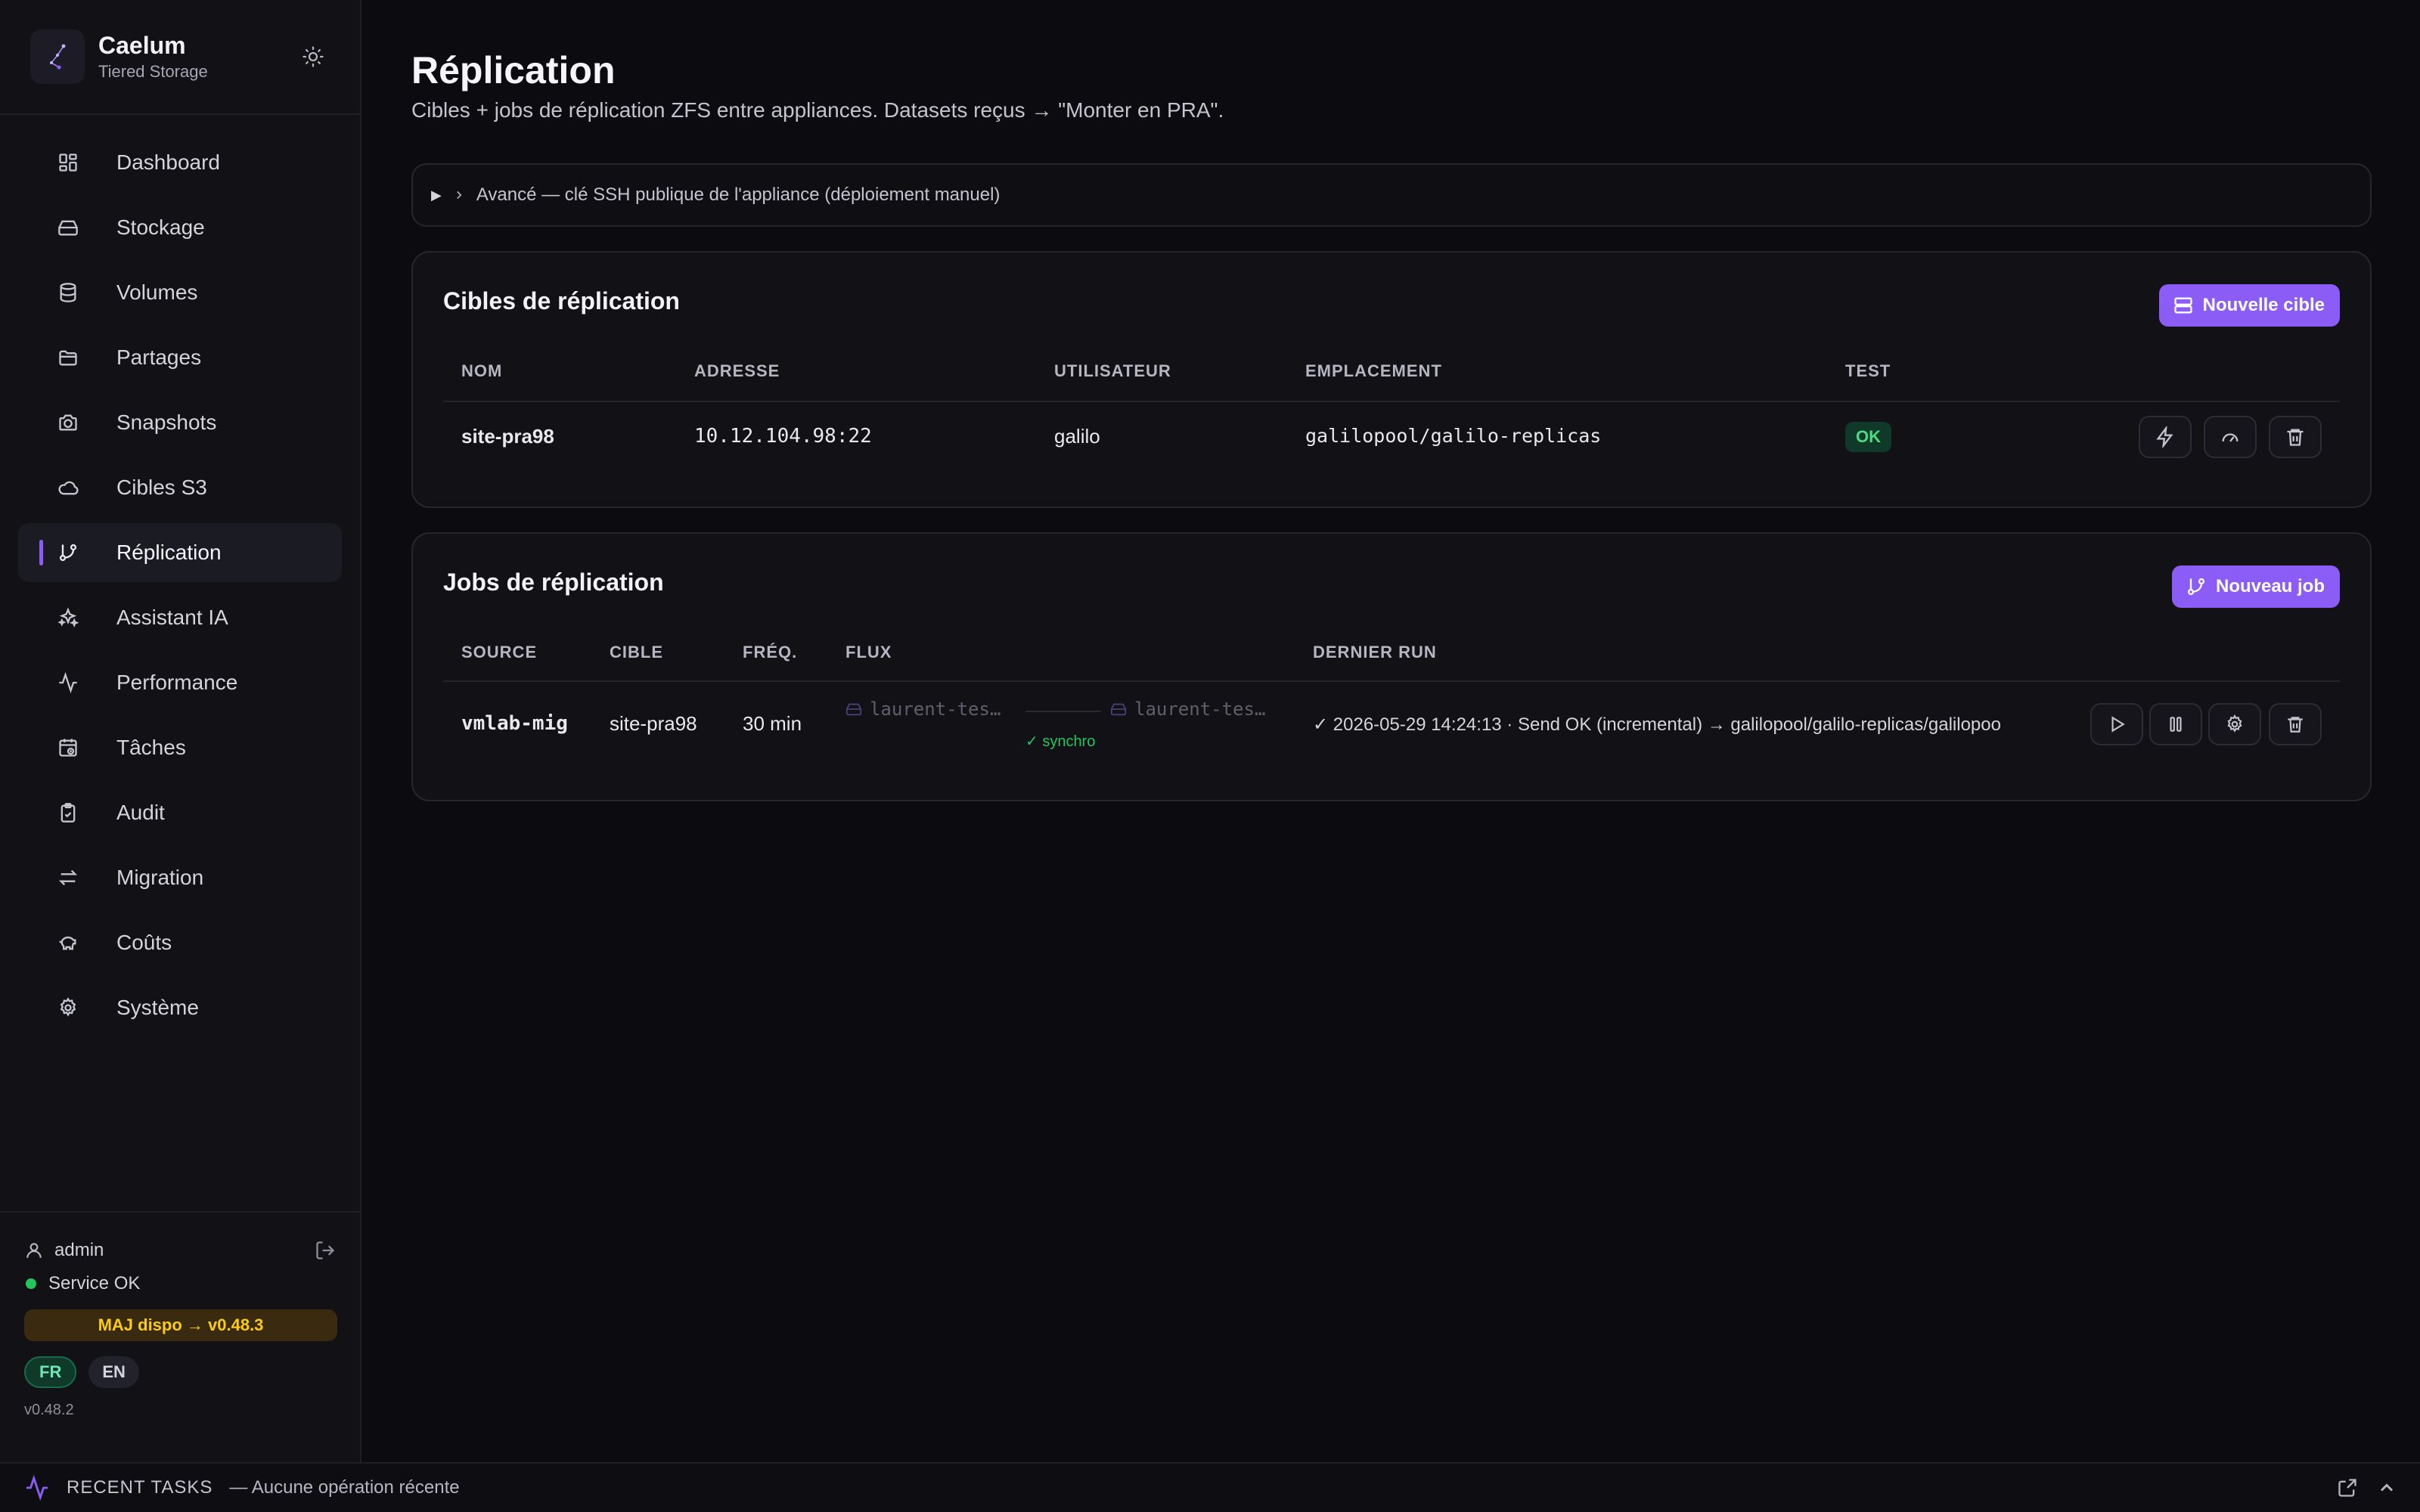 The width and height of the screenshot is (2420, 1512). Describe the element at coordinates (772, 724) in the screenshot. I see `job-frequency: 30 min` at that location.